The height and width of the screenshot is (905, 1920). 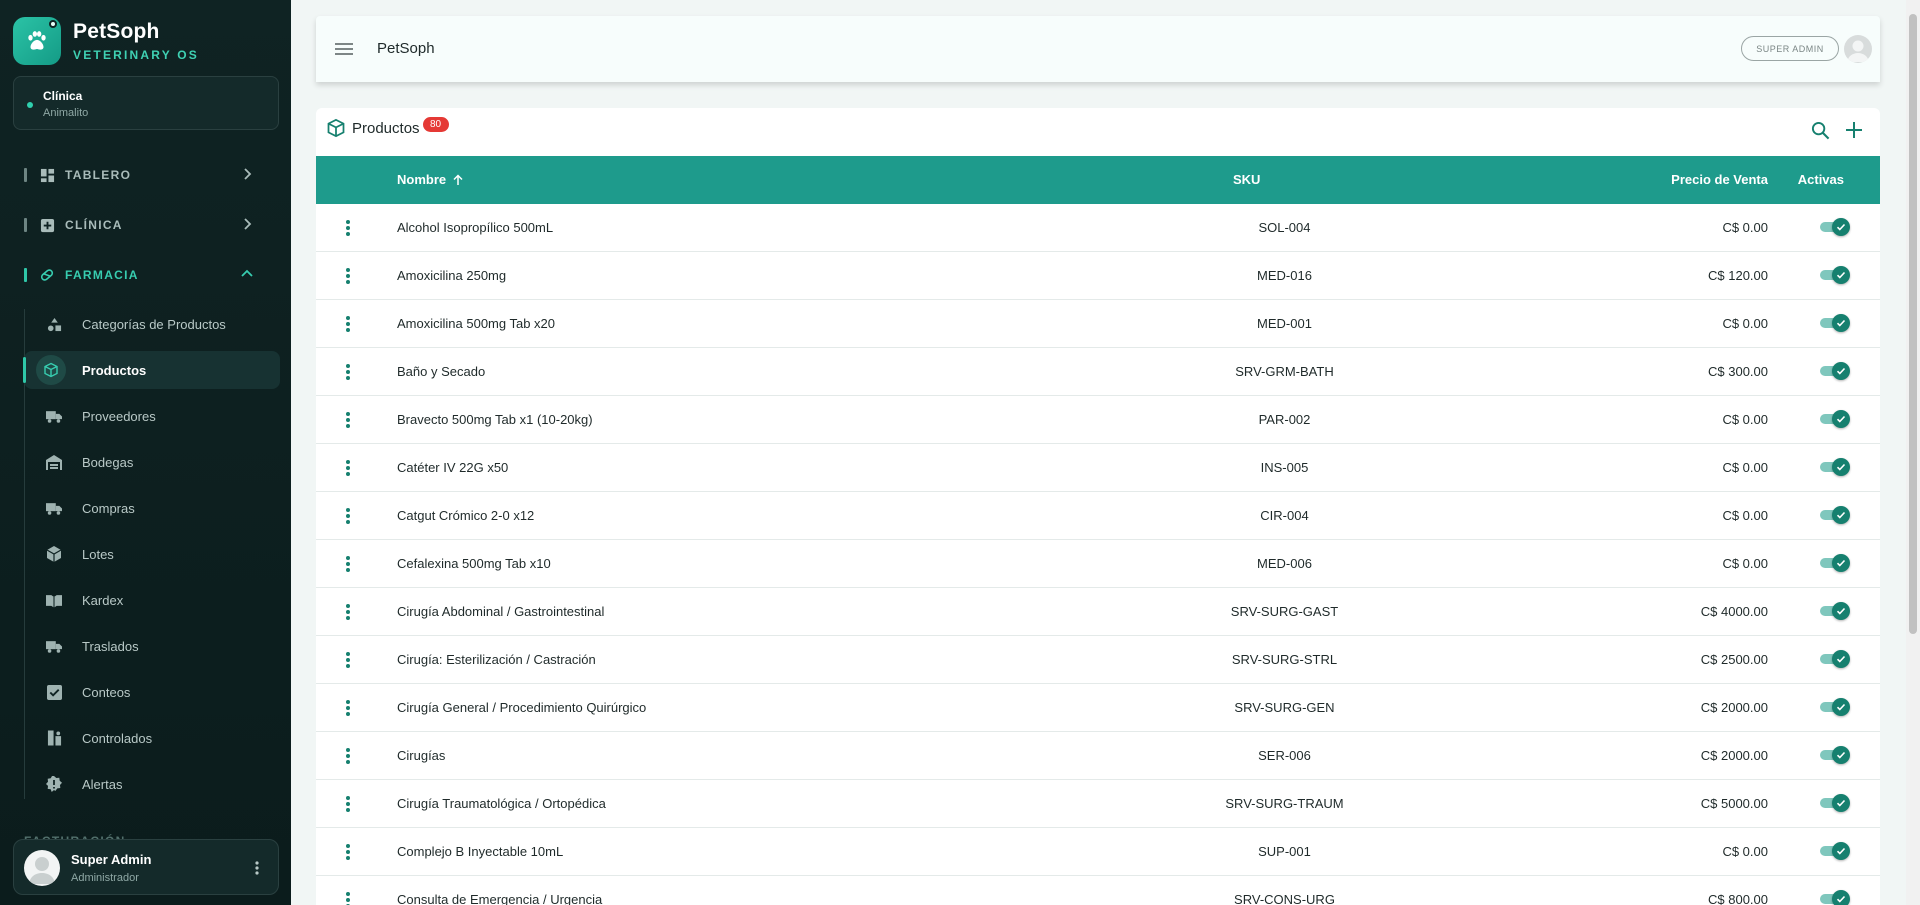 What do you see at coordinates (1284, 419) in the screenshot?
I see `cell-sku: PAR-002` at bounding box center [1284, 419].